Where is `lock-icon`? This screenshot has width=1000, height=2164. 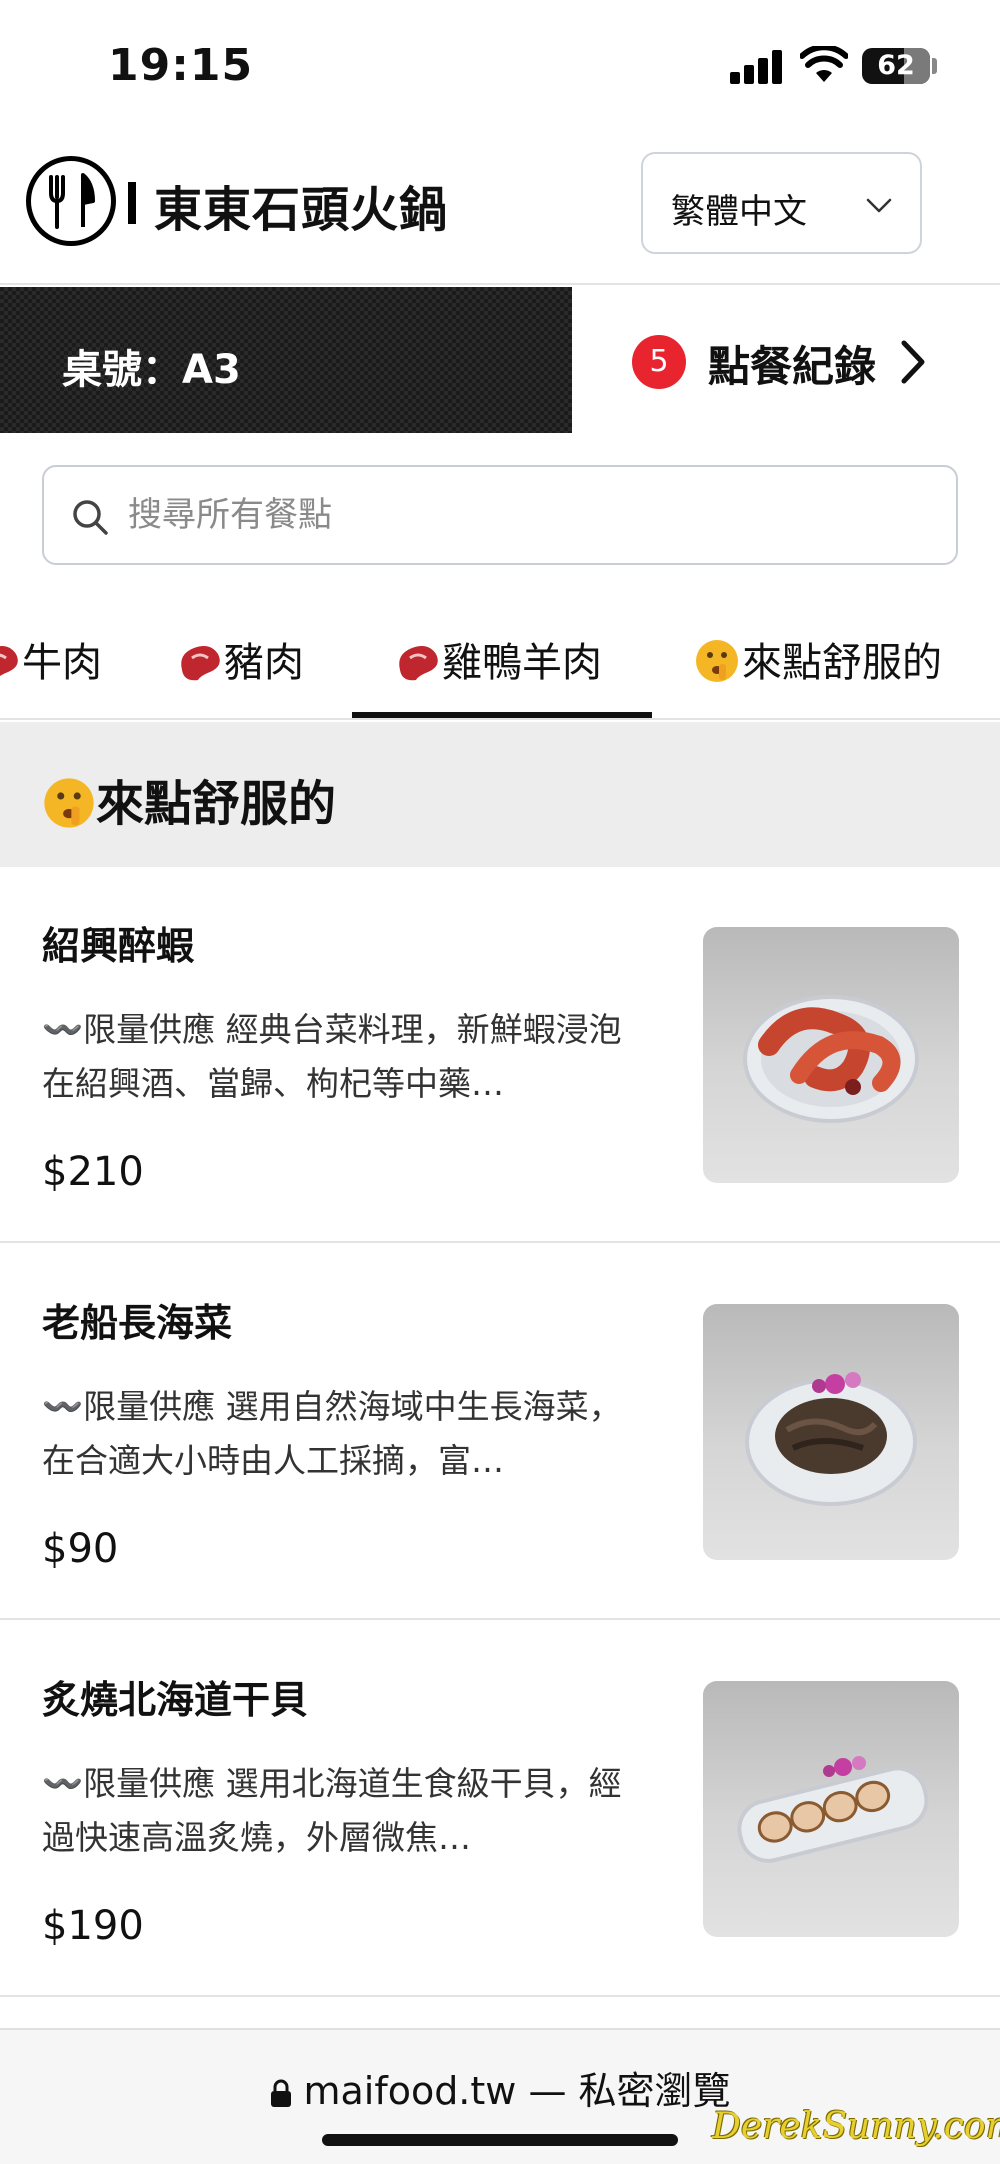
lock-icon is located at coordinates (281, 2093).